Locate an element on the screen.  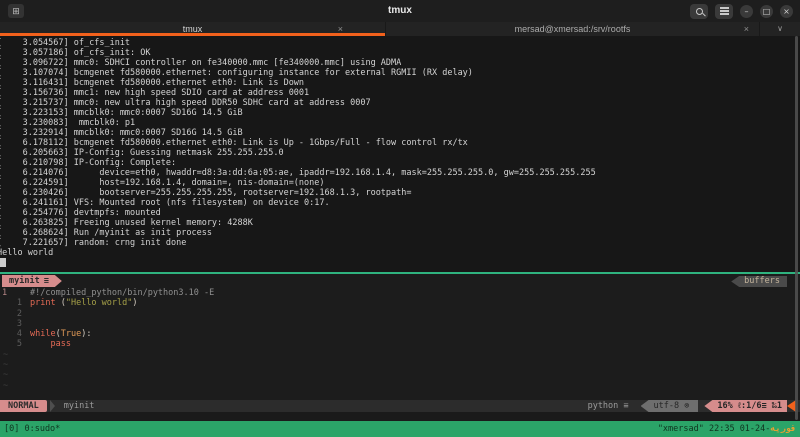
statusline-filetype: python ≡ is located at coordinates (608, 406).